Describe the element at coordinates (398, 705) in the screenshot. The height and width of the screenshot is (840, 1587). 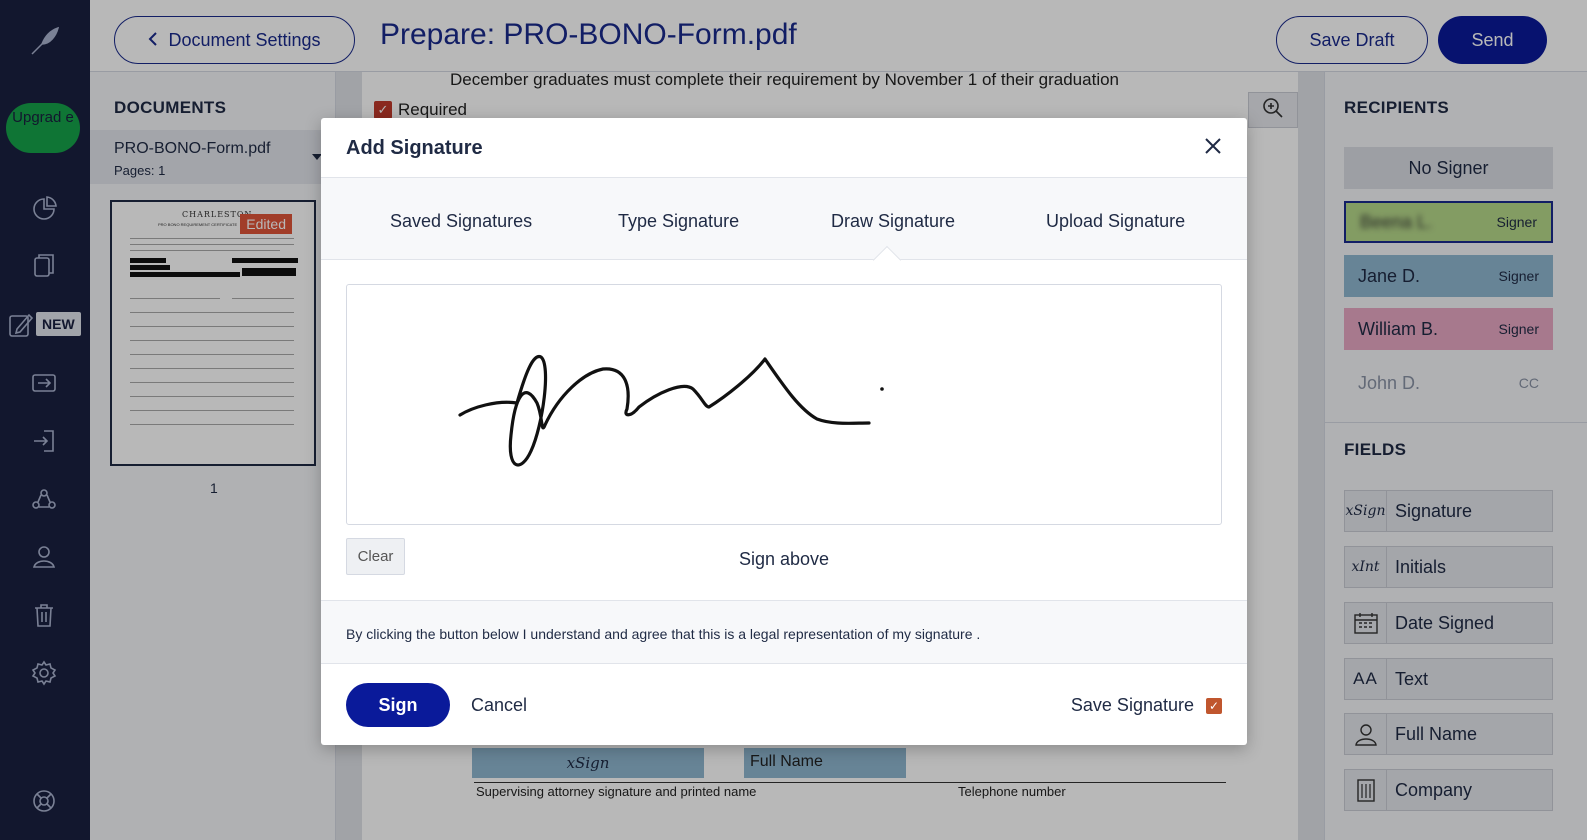
I see `sign-button: Sign` at that location.